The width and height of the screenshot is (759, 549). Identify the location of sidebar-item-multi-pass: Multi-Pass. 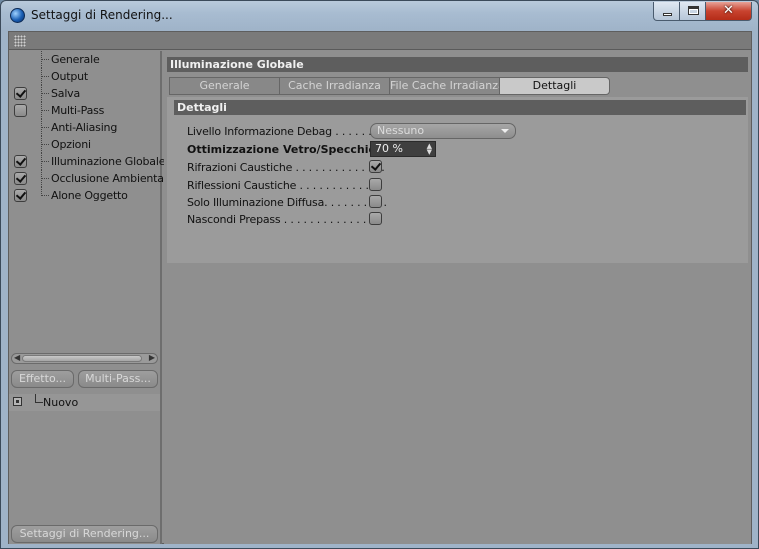
(84, 110).